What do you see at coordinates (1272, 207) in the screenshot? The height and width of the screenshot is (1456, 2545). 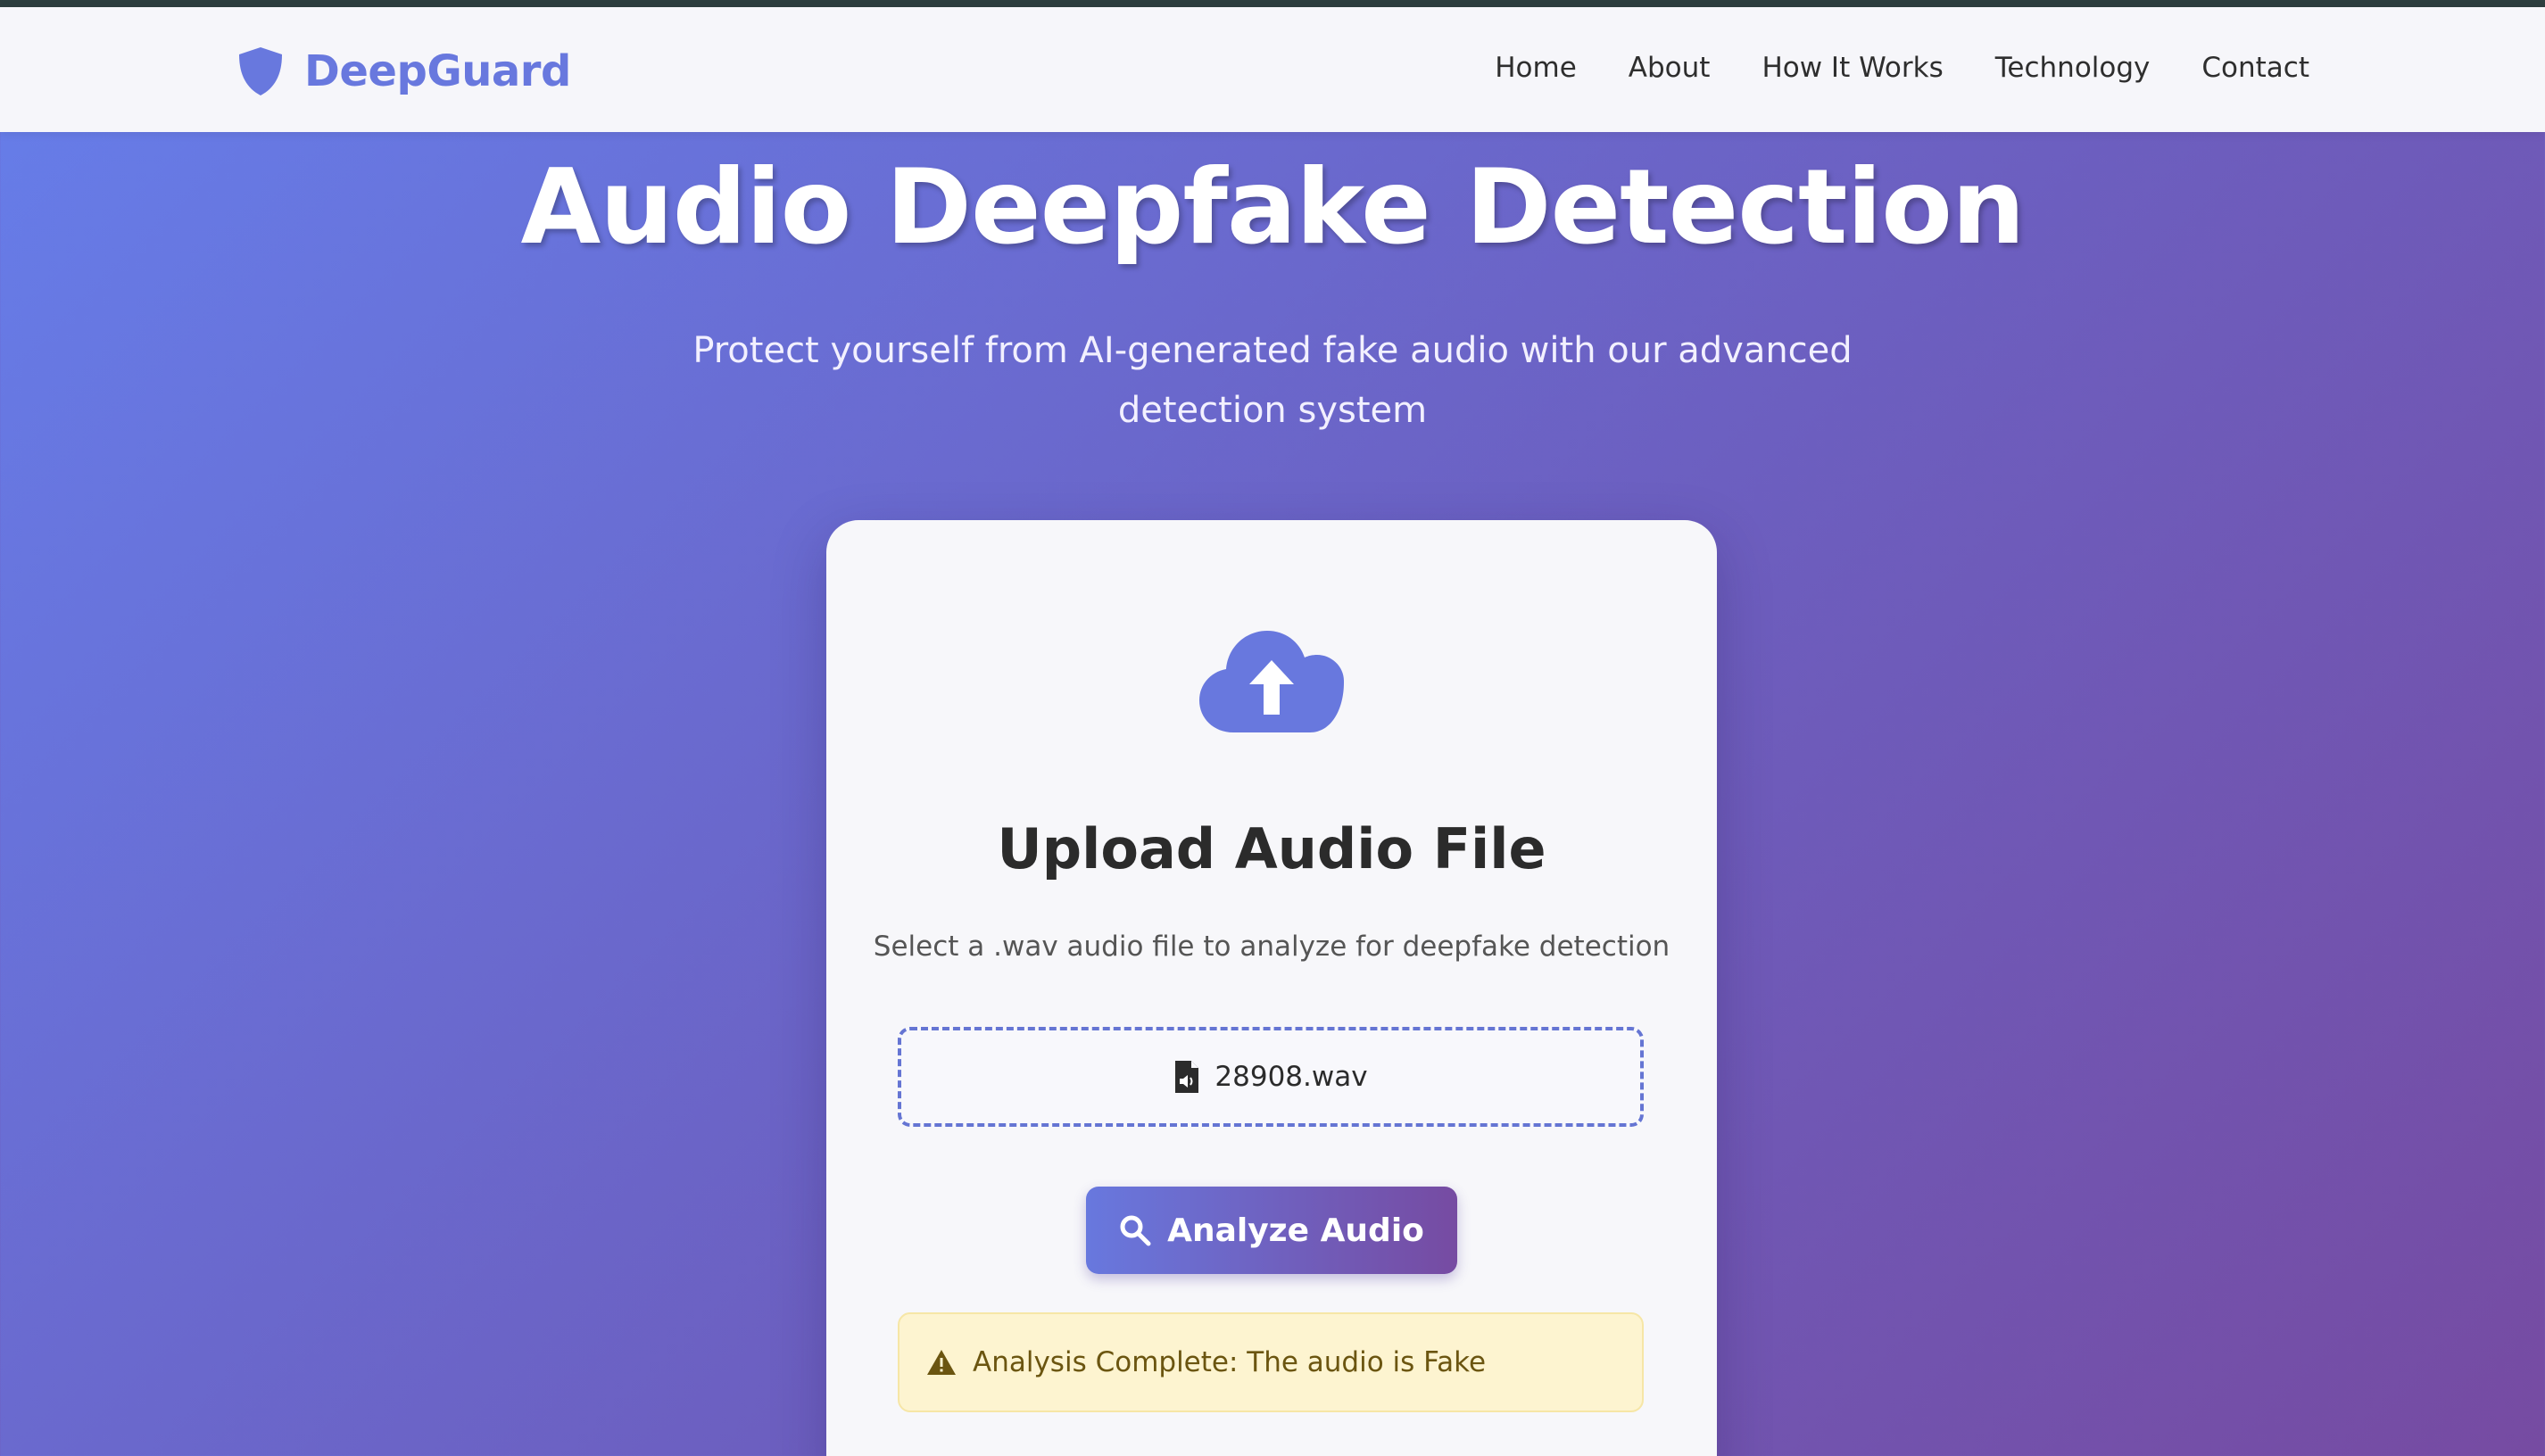 I see `hero-title: Audio Deepfake Detection` at bounding box center [1272, 207].